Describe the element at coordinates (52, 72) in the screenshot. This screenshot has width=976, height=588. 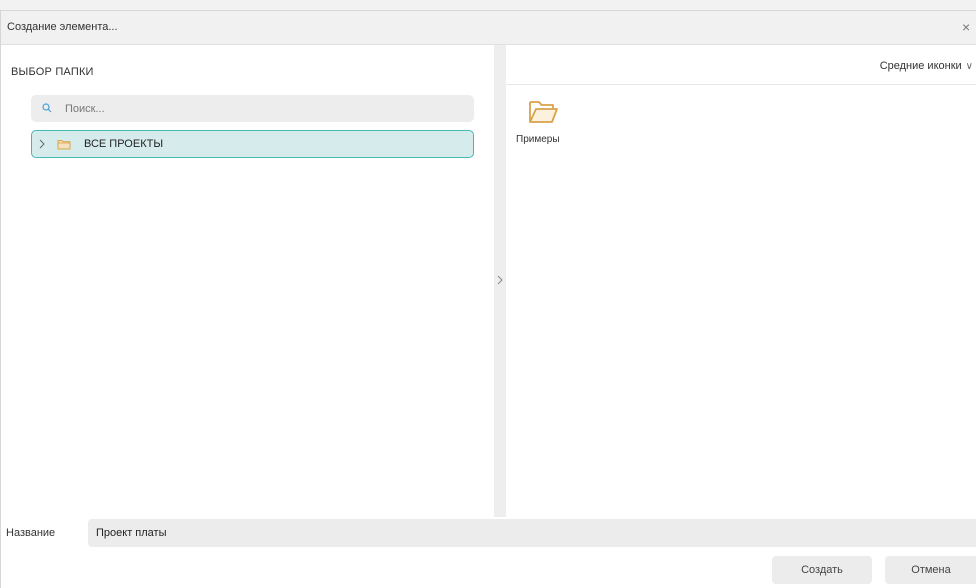
I see `folder-picker-heading: ВЫБОР ПАПКИ` at that location.